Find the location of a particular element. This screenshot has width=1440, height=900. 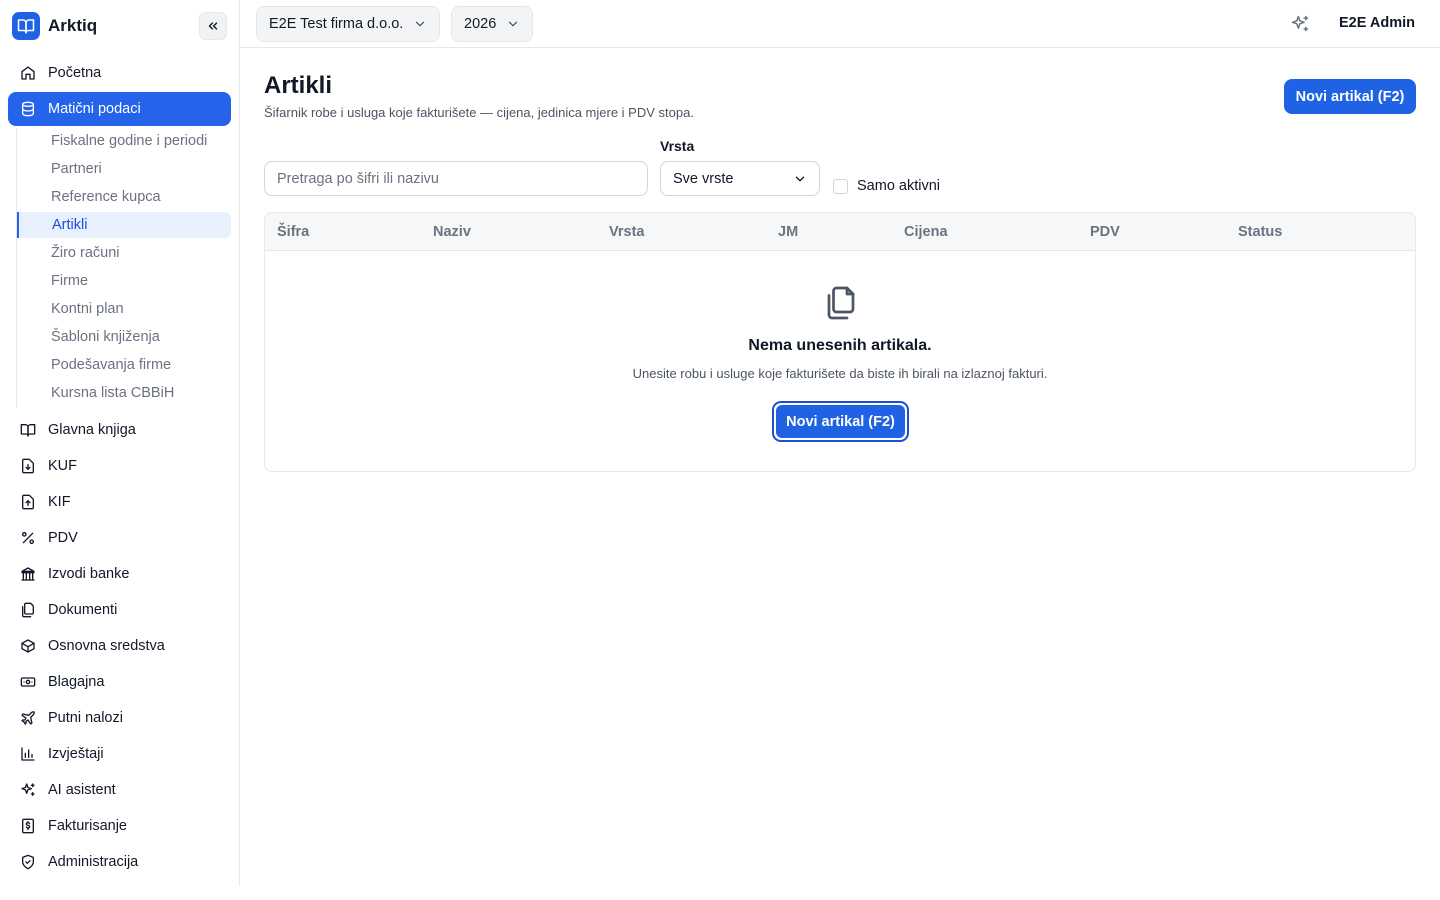

invoice-icon is located at coordinates (28, 826).